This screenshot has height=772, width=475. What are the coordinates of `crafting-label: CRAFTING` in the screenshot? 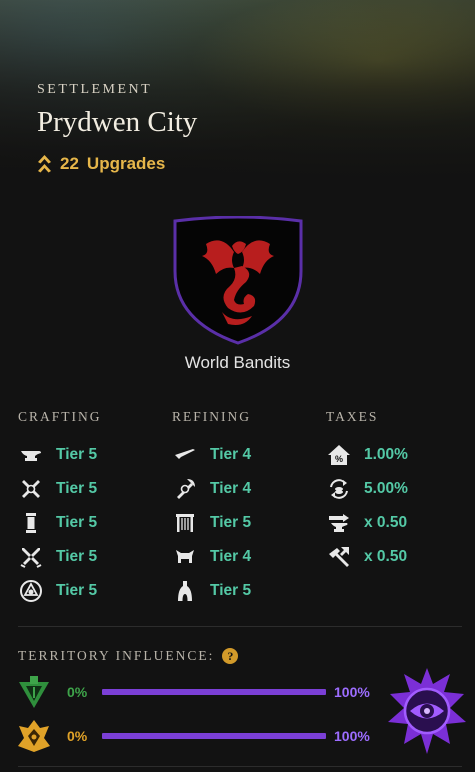 It's located at (60, 416).